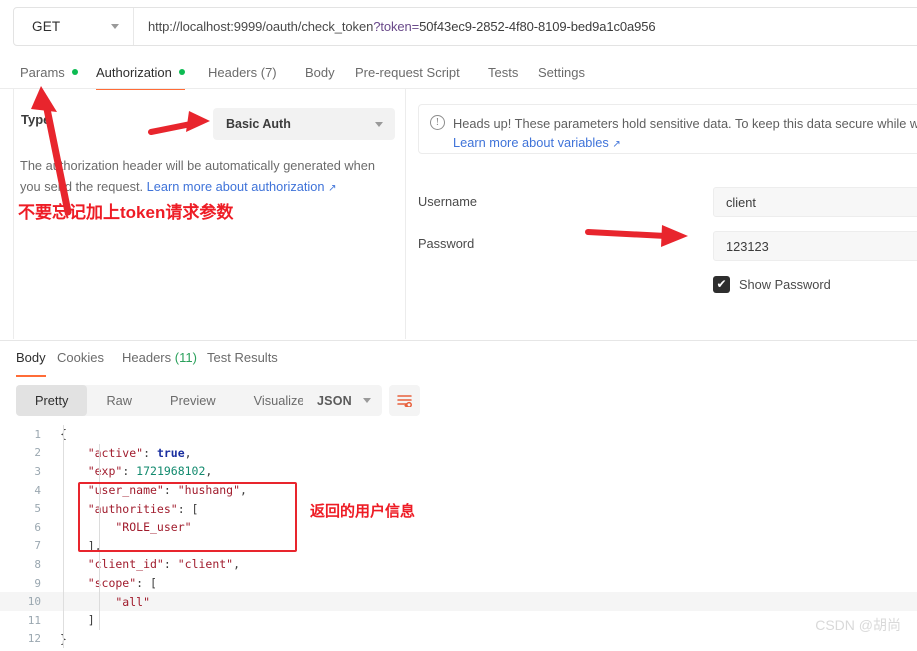 This screenshot has height=651, width=917. Describe the element at coordinates (261, 26) in the screenshot. I see `url-base-text: http://localhost:9999/oauth/check_token` at that location.